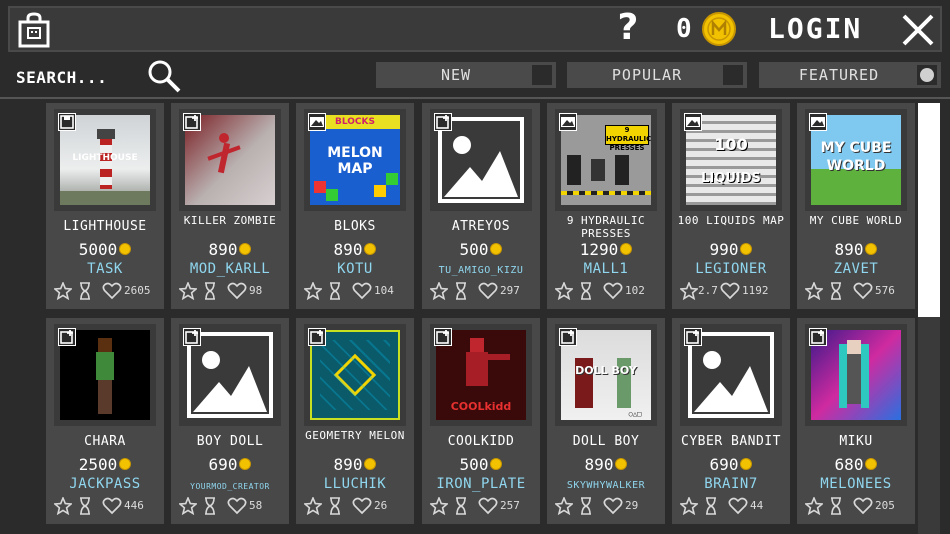  Describe the element at coordinates (606, 250) in the screenshot. I see `mod-price: 1290` at that location.